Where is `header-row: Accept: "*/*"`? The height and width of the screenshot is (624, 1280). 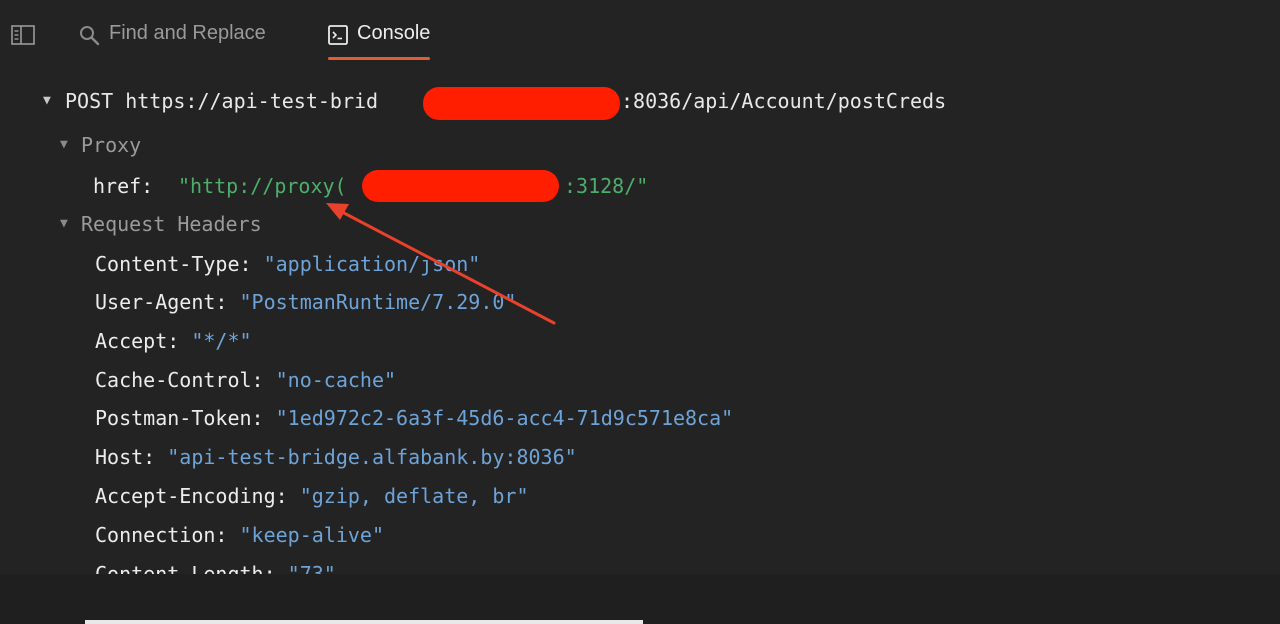 header-row: Accept: "*/*" is located at coordinates (173, 341).